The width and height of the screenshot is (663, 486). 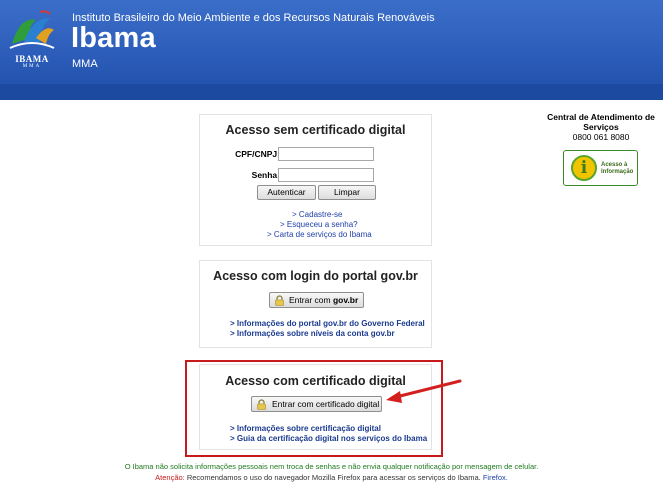 What do you see at coordinates (265, 175) in the screenshot?
I see `password-label: Senha:` at bounding box center [265, 175].